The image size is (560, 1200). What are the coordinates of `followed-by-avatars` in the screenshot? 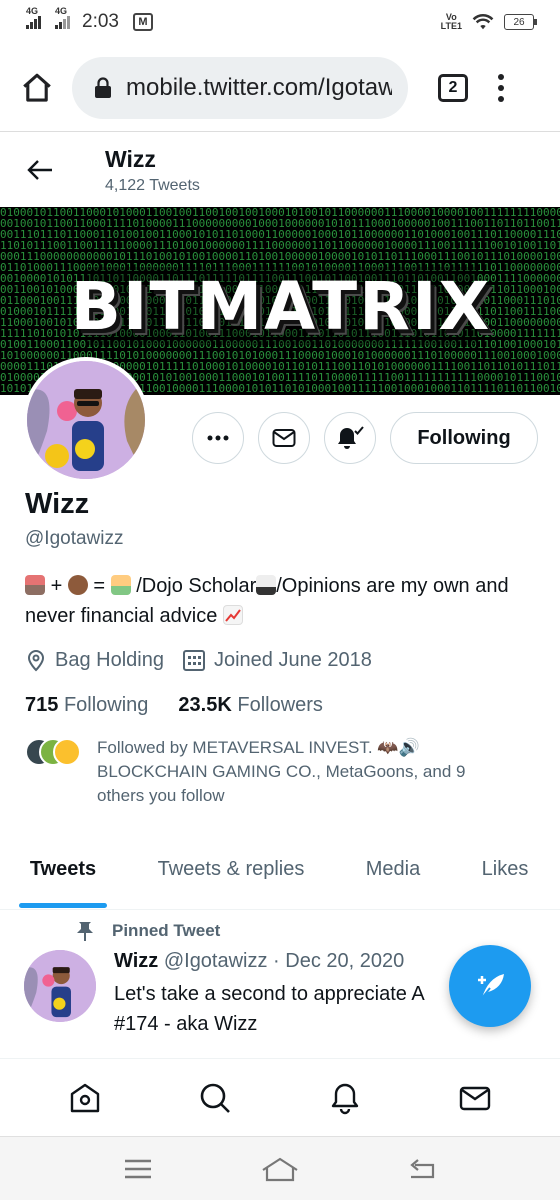 It's located at (55, 753).